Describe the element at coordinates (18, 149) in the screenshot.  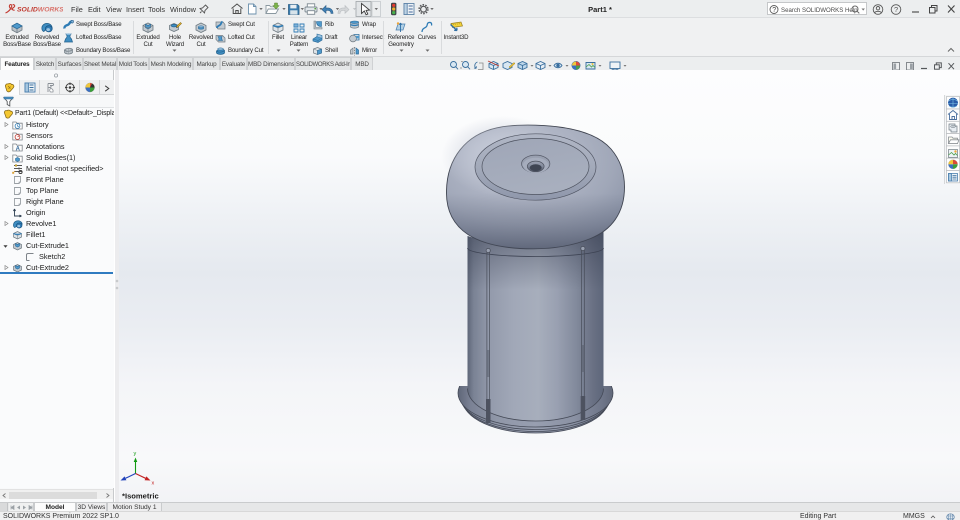
I see `svg-text: A` at that location.